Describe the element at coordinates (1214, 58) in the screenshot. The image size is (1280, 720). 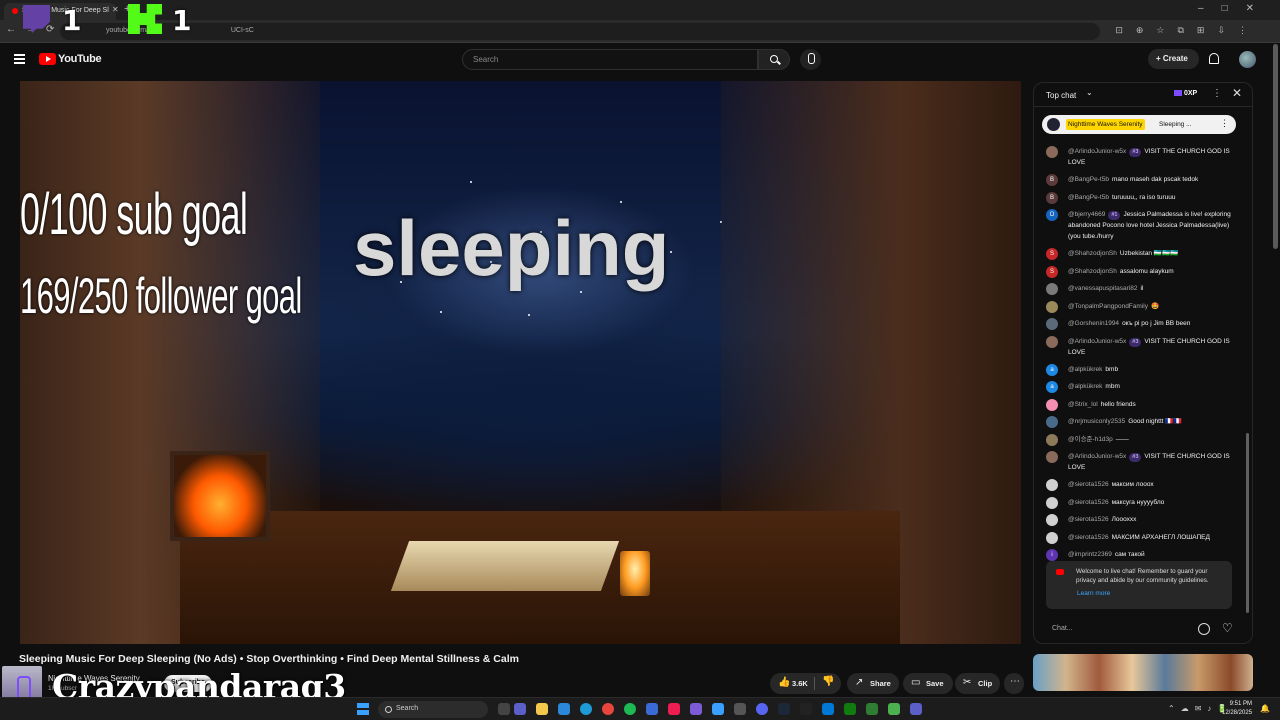
I see `notifications-bell-icon` at that location.